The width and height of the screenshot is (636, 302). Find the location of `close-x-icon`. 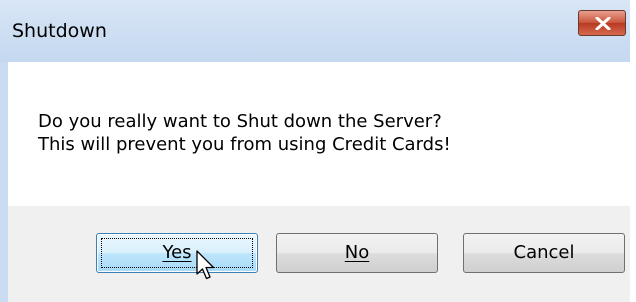

close-x-icon is located at coordinates (603, 23).